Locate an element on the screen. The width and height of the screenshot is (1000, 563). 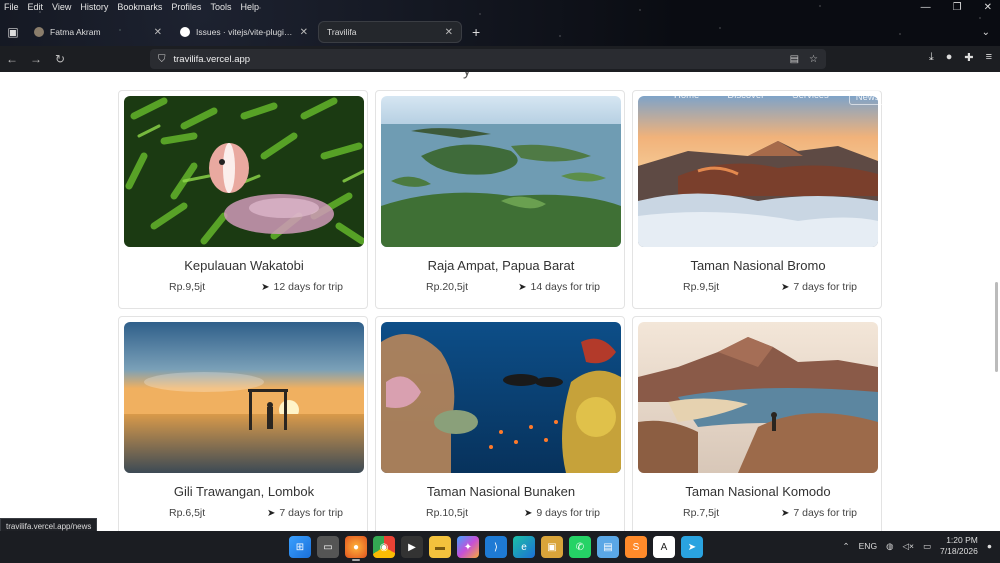
media-player-icon: ▶ is located at coordinates (412, 547).